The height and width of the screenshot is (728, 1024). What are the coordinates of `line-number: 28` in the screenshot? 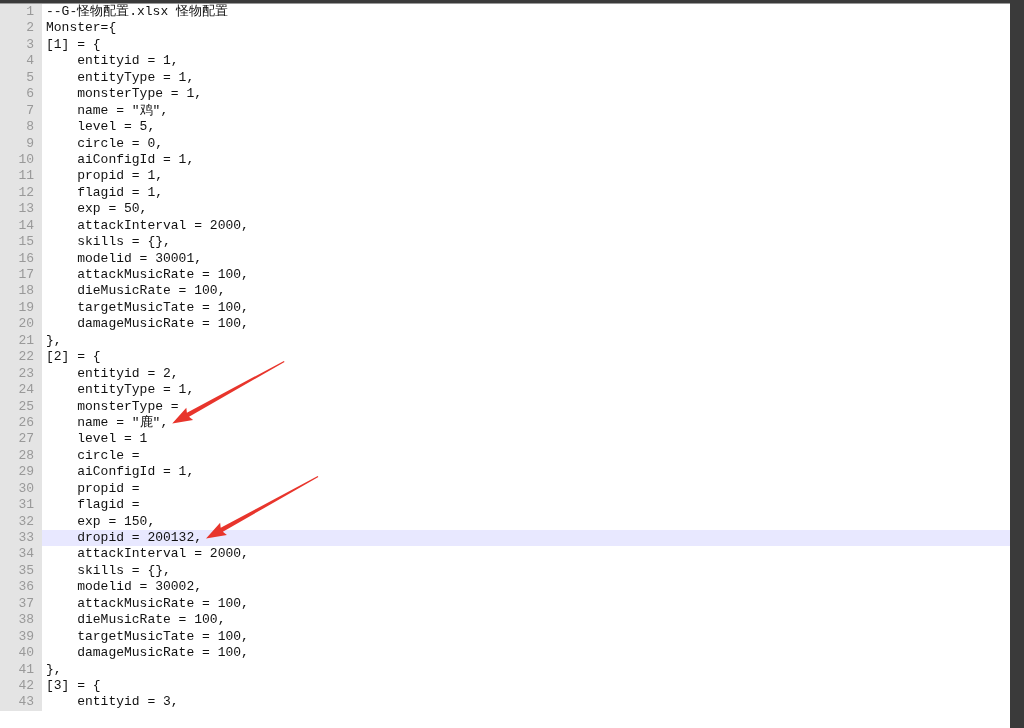 It's located at (26, 455).